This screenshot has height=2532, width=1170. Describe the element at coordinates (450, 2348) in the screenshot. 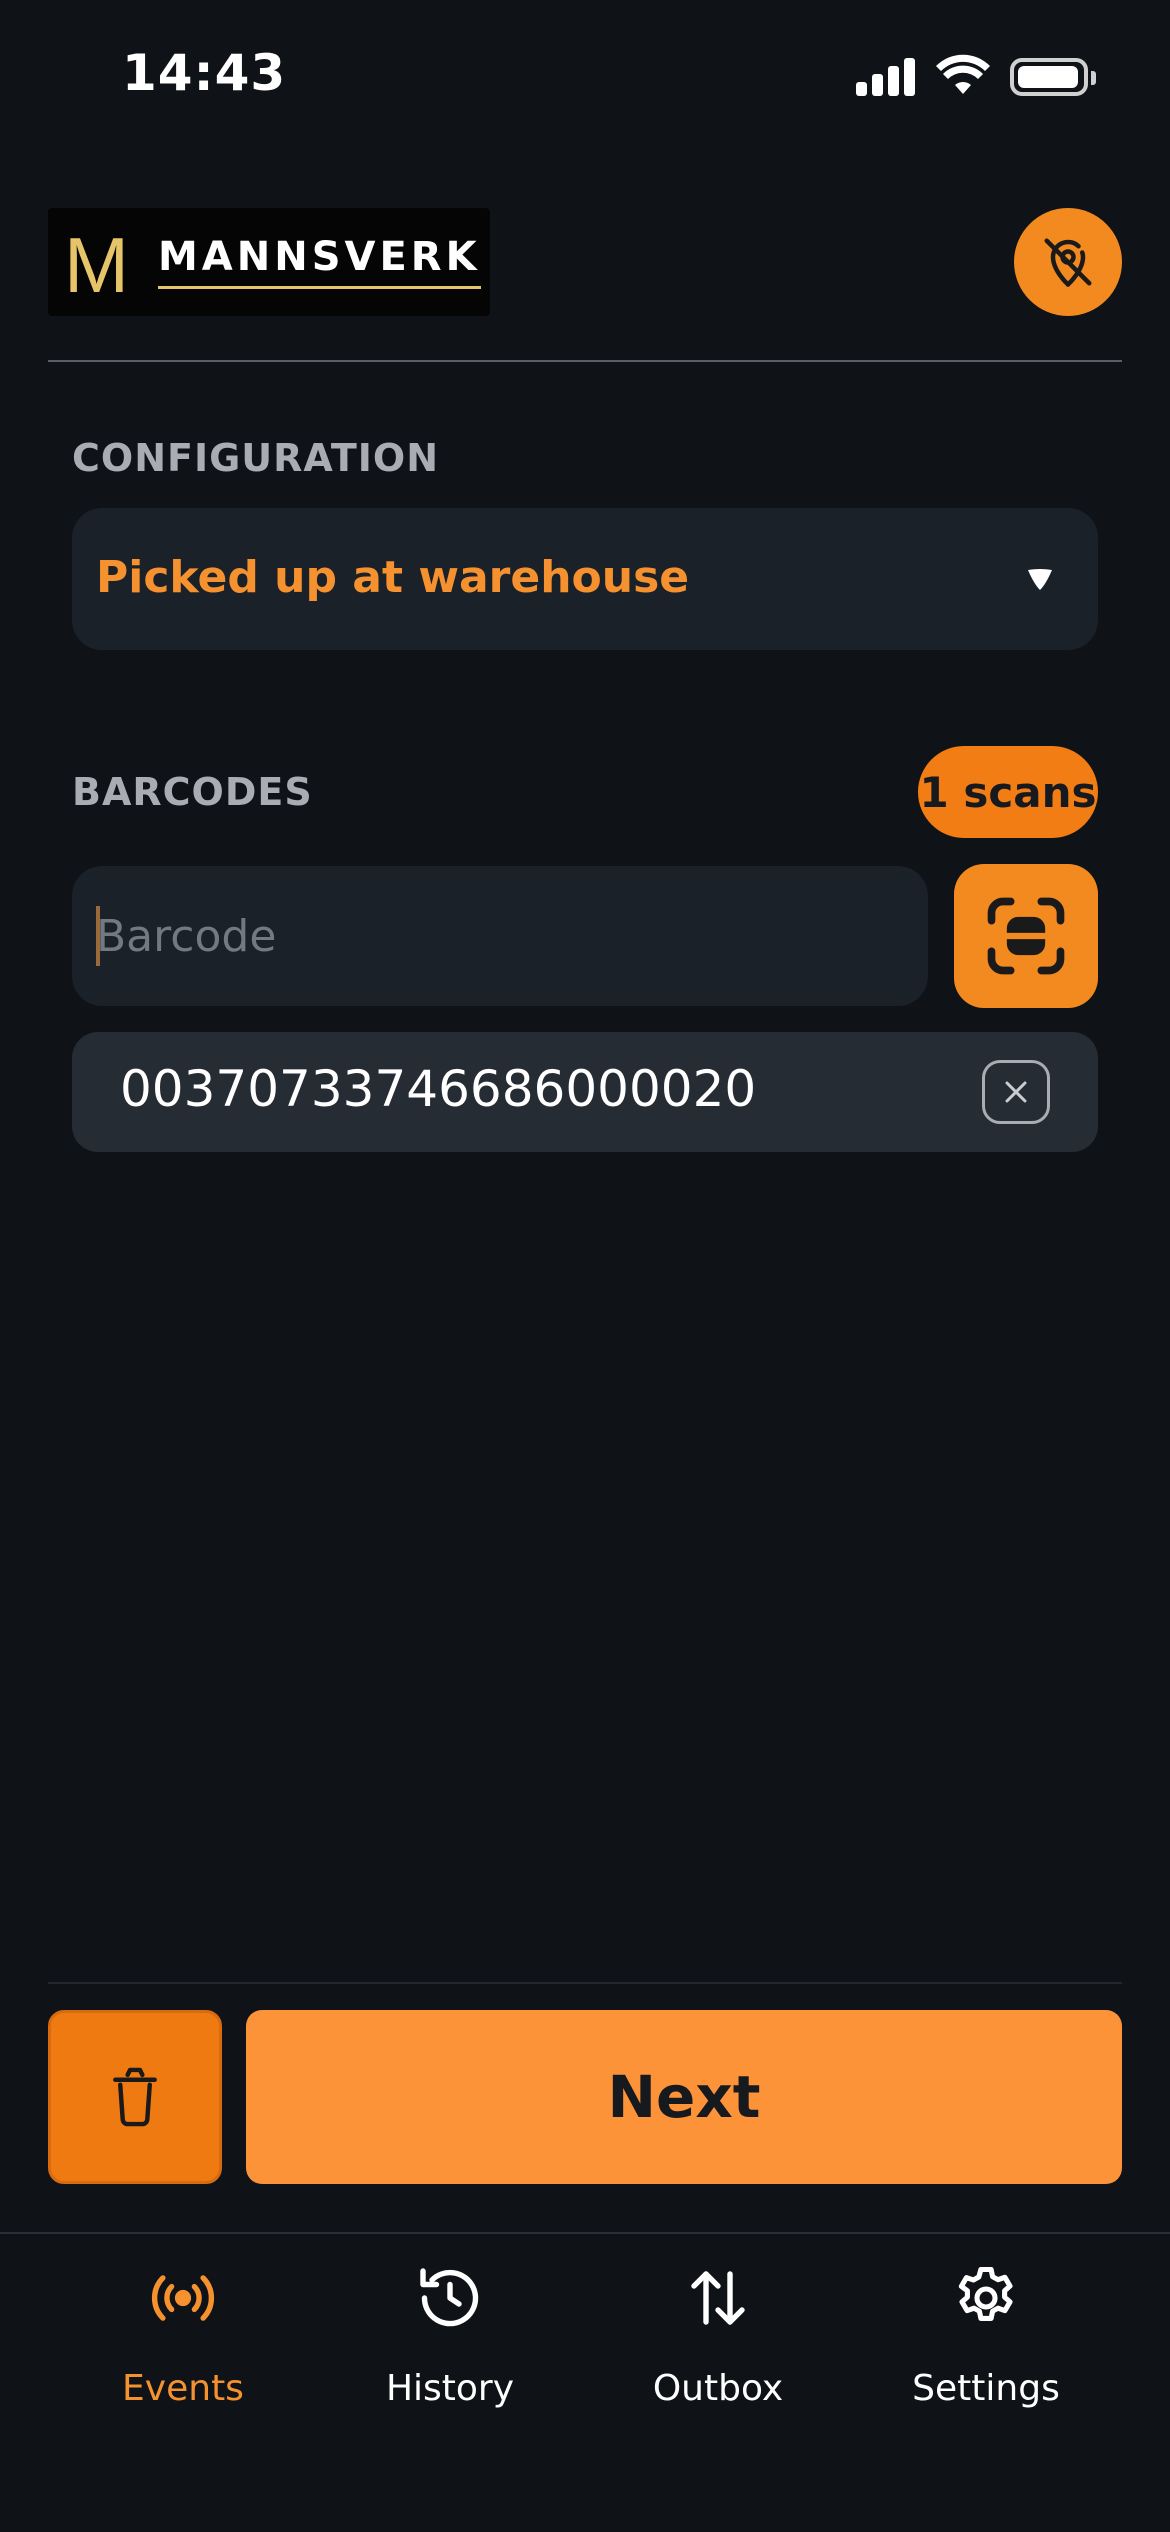

I see `tab-history: History` at that location.